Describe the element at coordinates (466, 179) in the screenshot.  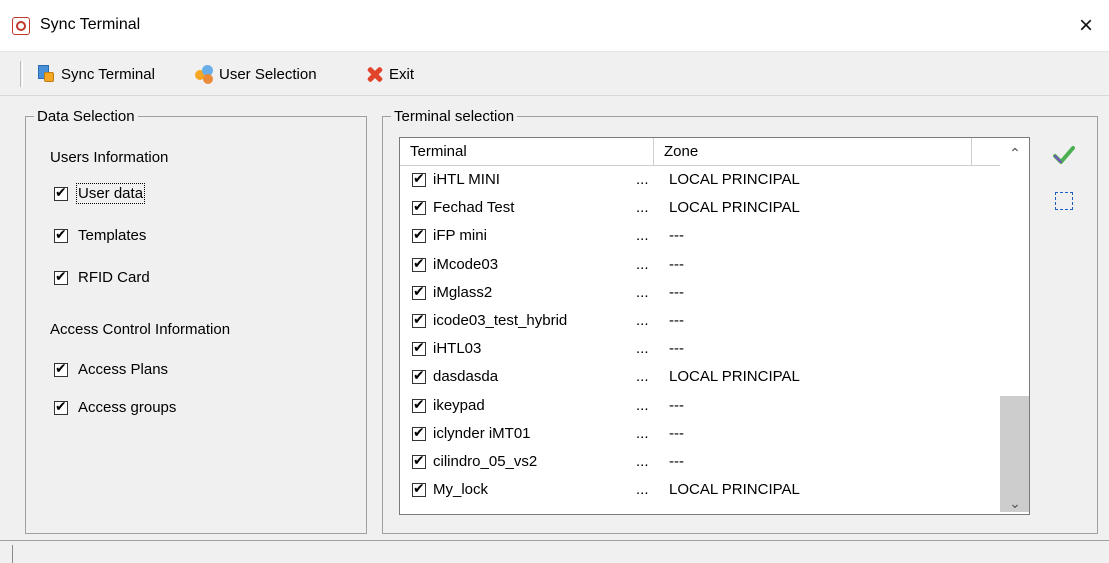
I see `terminal-name: iHTL MINI` at that location.